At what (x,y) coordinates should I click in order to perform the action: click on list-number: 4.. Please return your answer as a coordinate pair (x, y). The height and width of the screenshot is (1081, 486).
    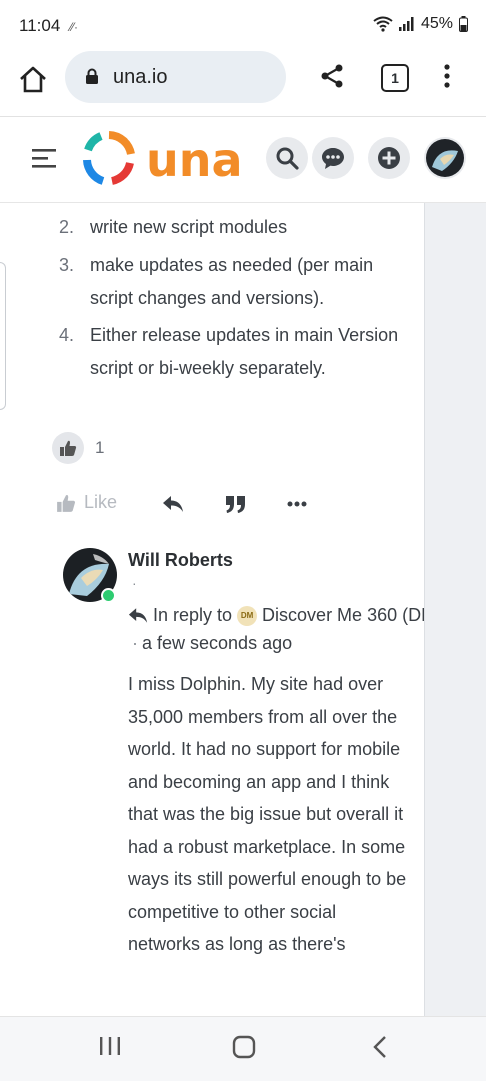
    Looking at the image, I should click on (67, 335).